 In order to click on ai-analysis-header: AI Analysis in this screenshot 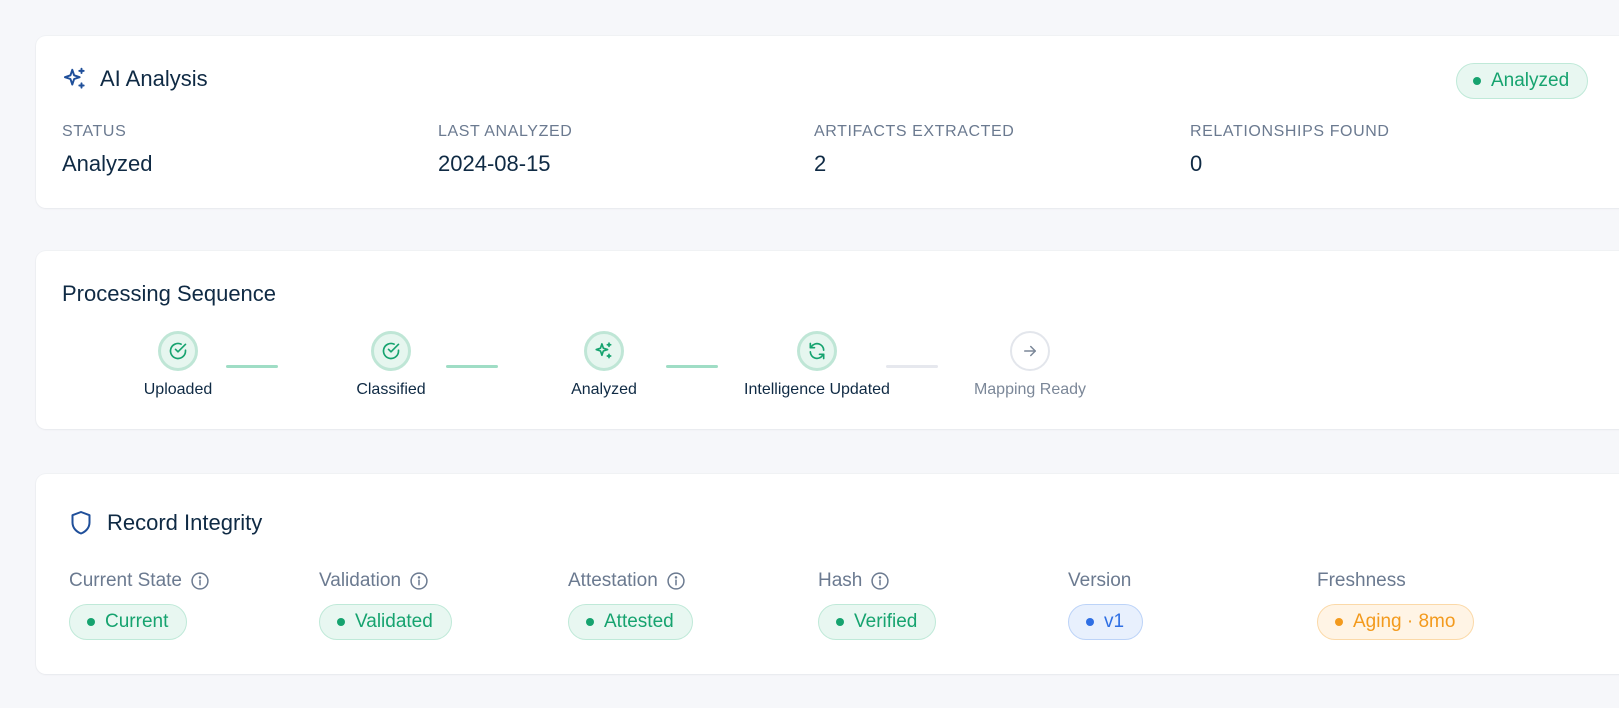, I will do `click(135, 79)`.